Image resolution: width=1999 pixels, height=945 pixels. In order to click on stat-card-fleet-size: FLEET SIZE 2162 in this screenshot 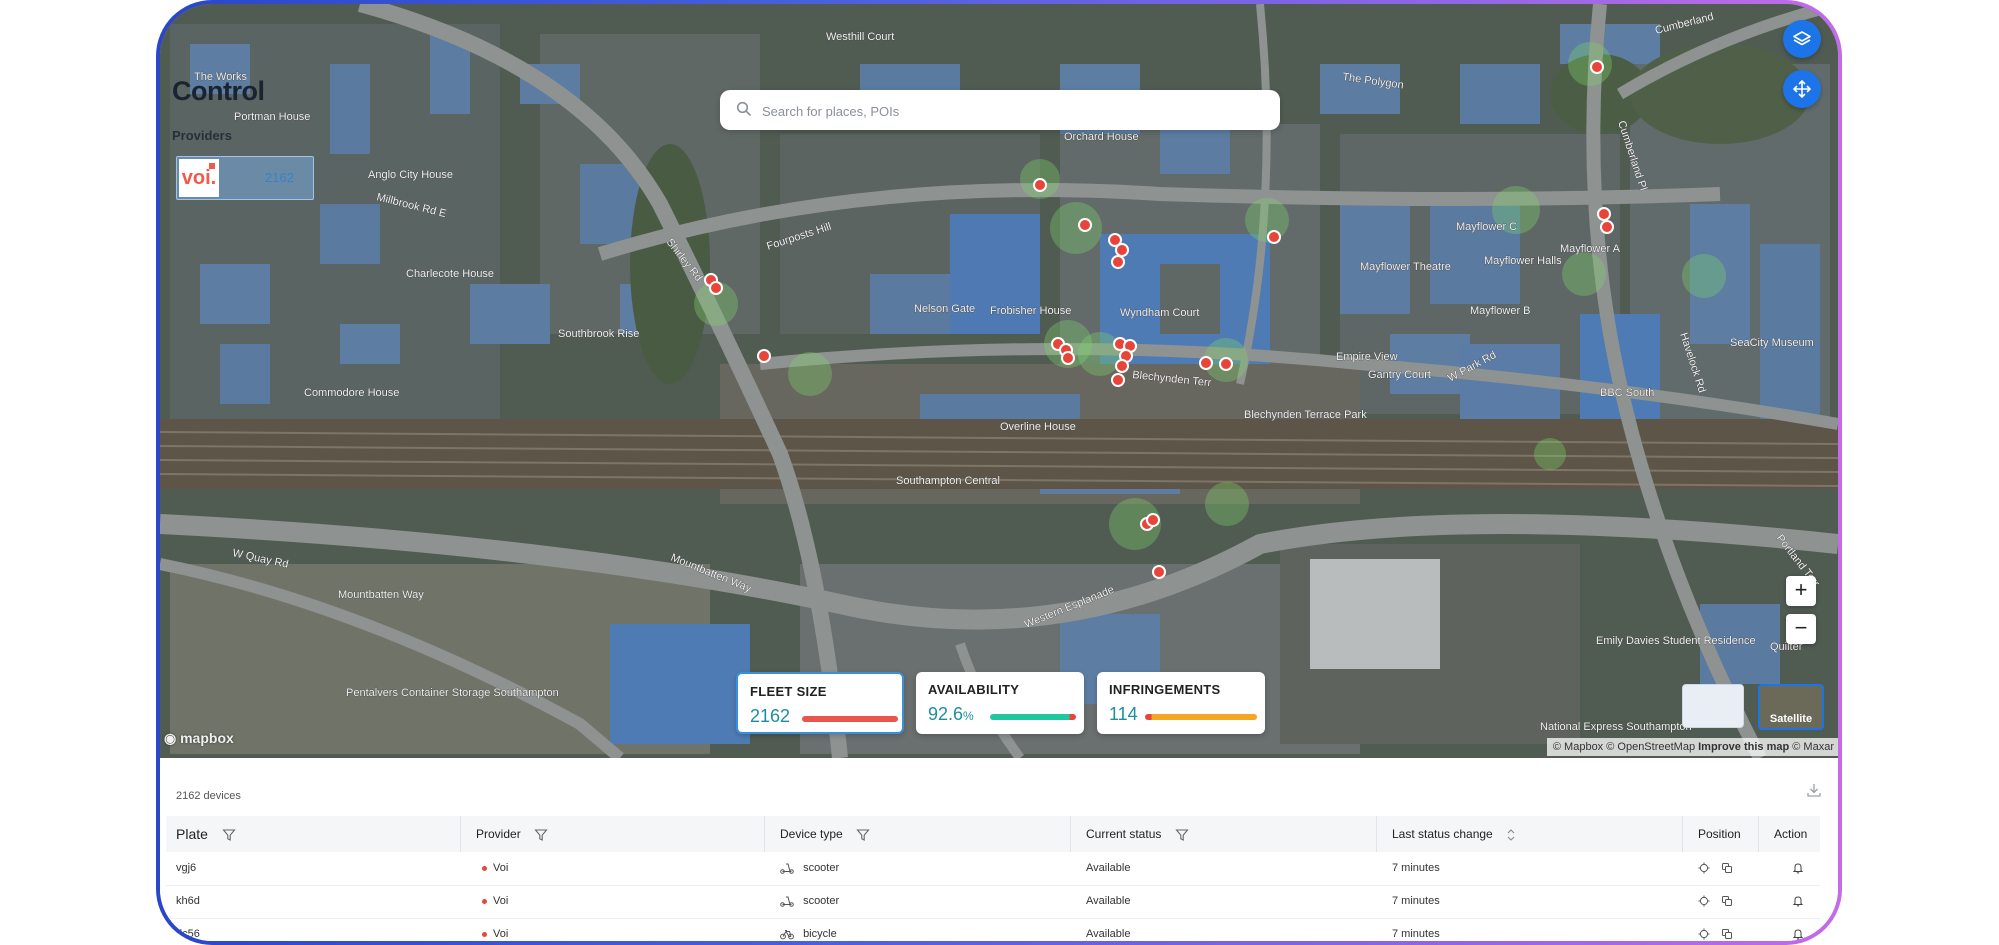, I will do `click(820, 703)`.